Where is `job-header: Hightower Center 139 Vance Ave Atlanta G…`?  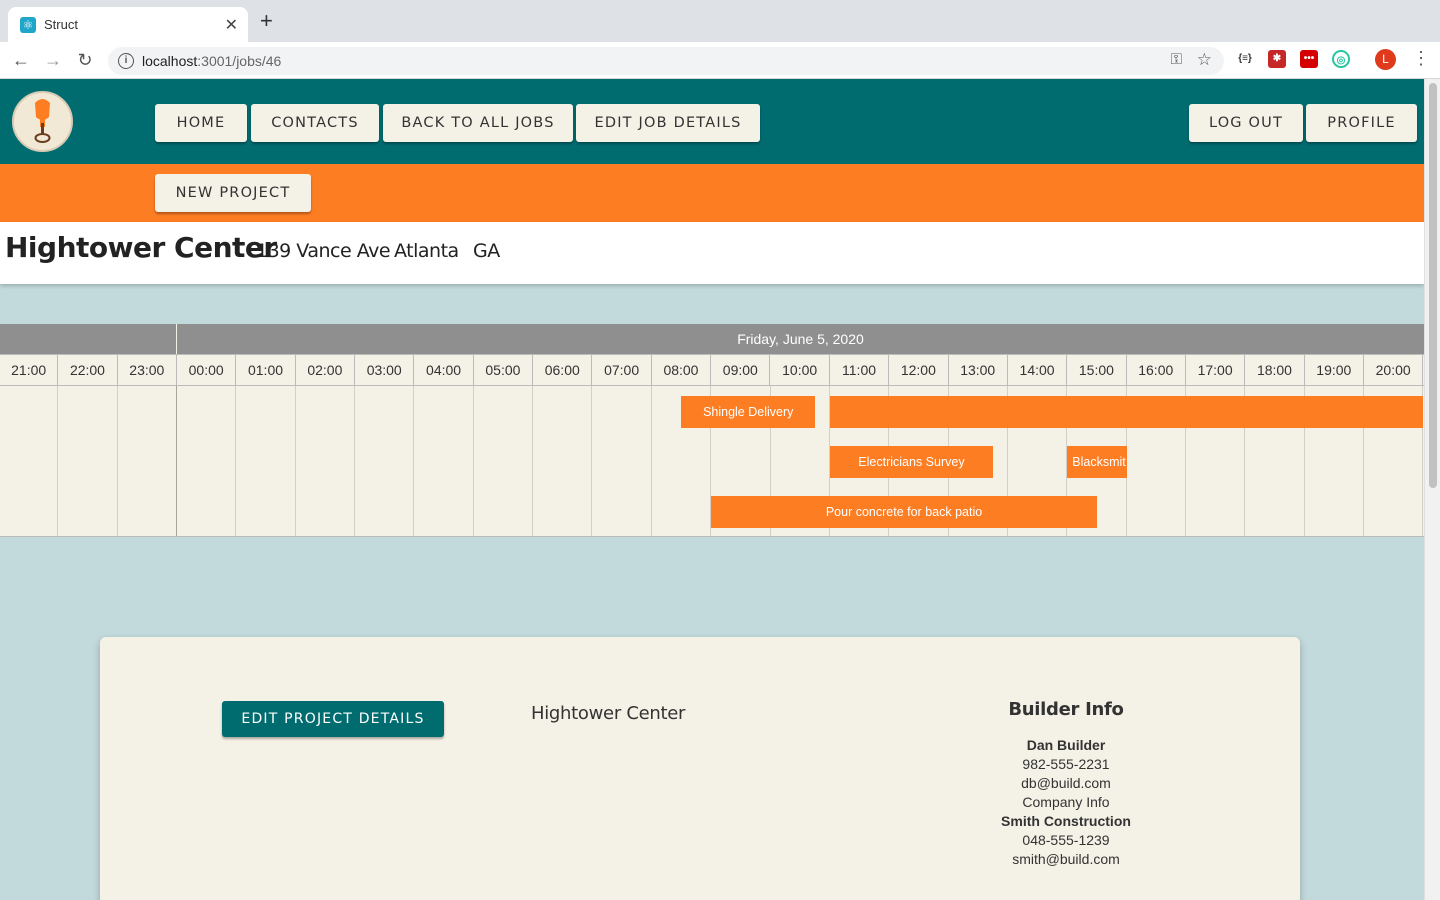
job-header: Hightower Center 139 Vance Ave Atlanta G… is located at coordinates (712, 253).